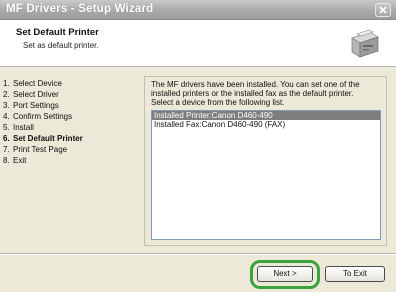 The image size is (396, 292). What do you see at coordinates (35, 149) in the screenshot?
I see `step-item: 7. Print Test Page` at bounding box center [35, 149].